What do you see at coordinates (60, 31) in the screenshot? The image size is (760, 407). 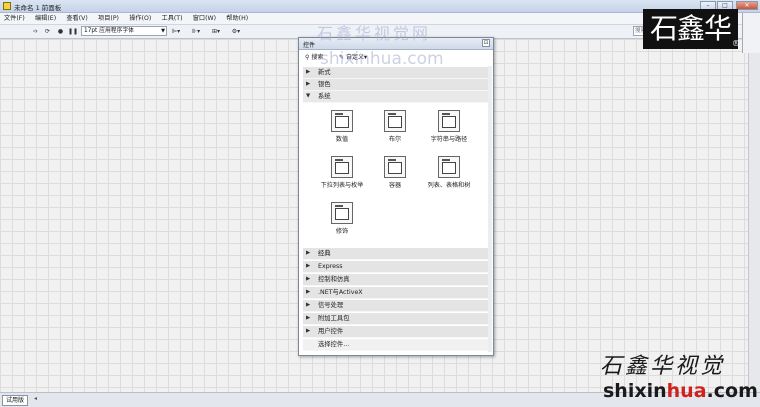 I see `abort-icon: ●` at bounding box center [60, 31].